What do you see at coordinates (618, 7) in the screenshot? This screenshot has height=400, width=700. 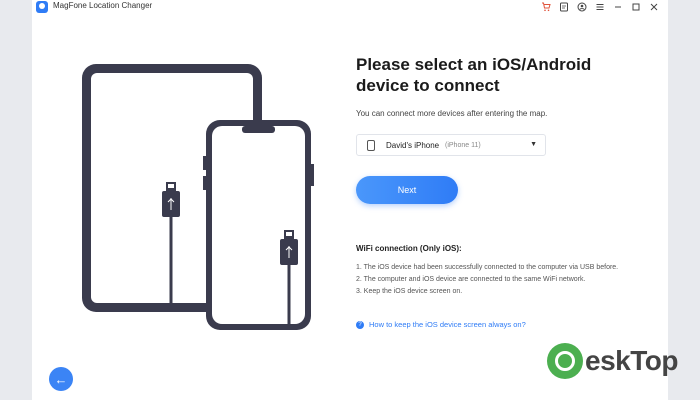 I see `minimize-icon` at bounding box center [618, 7].